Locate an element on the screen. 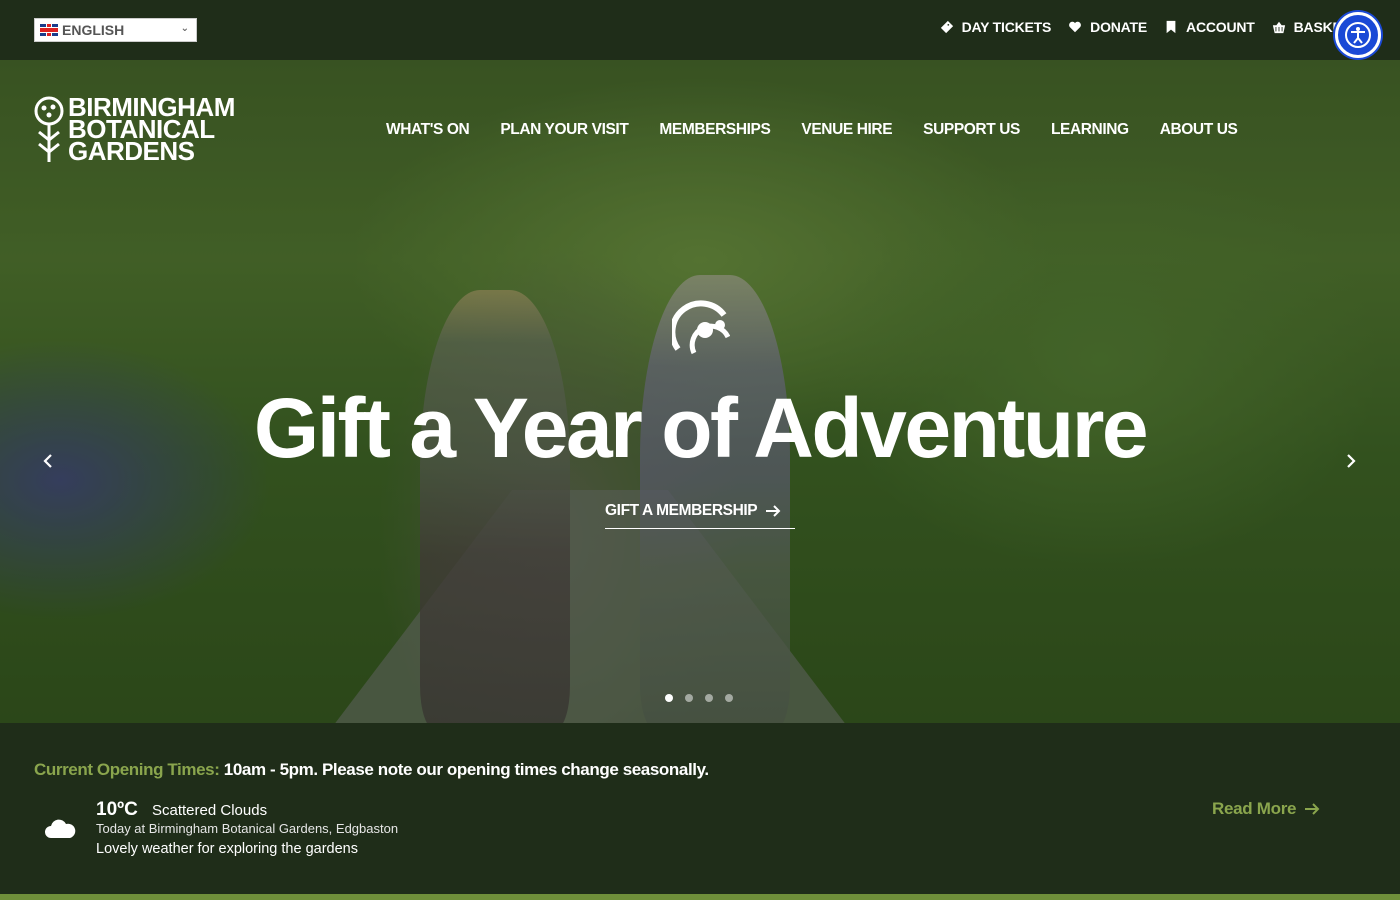 Image resolution: width=1400 pixels, height=900 pixels. gift-membership-button: GIFT A MEMBERSHIP is located at coordinates (700, 515).